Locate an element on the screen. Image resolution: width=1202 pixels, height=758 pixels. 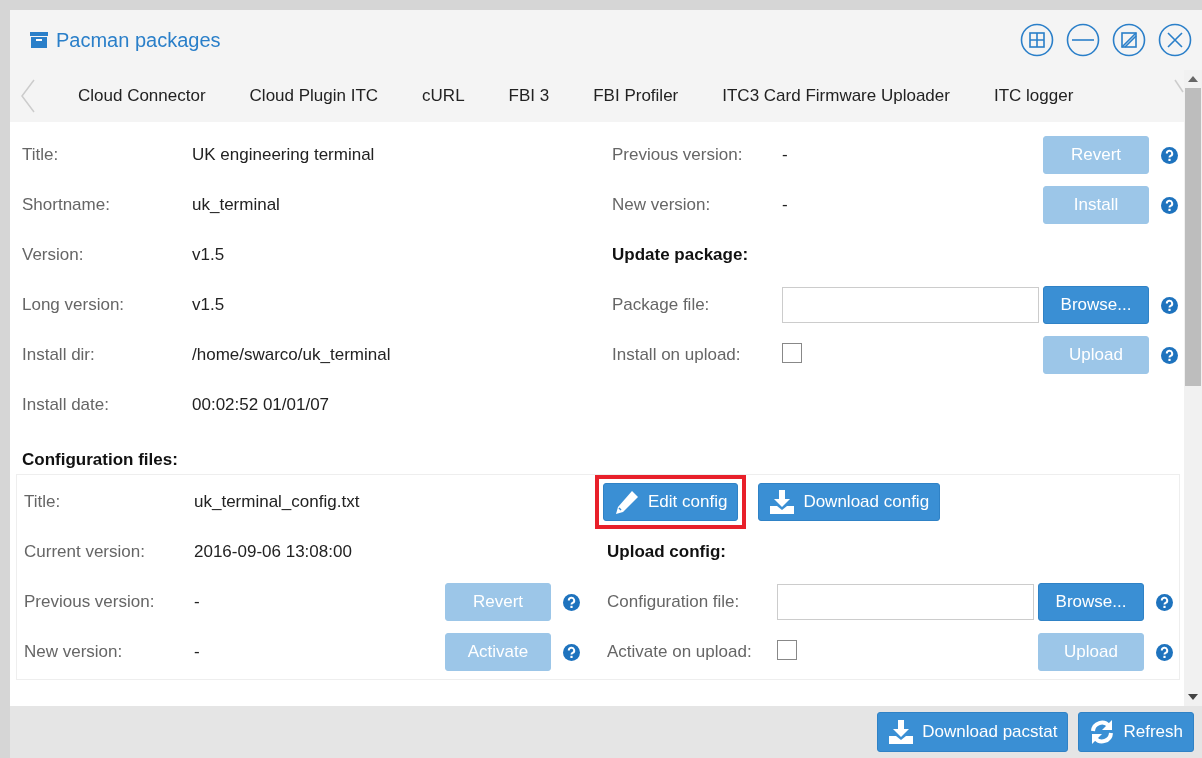
field-label: Install date: is located at coordinates (66, 405).